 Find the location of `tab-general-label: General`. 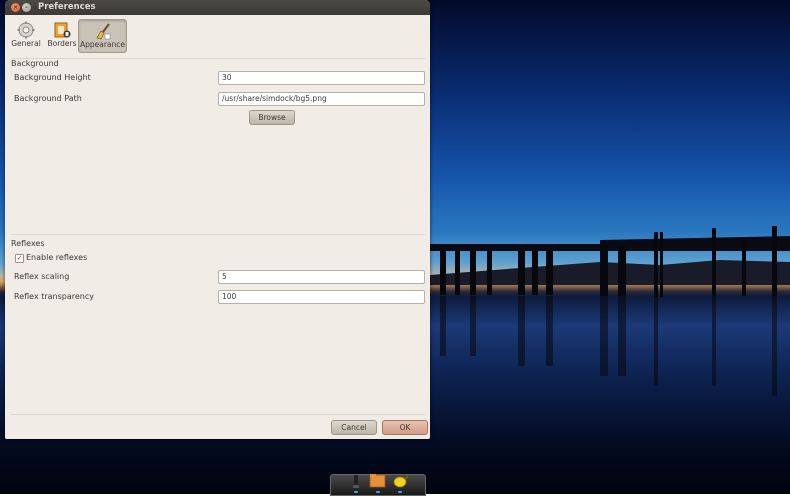

tab-general-label: General is located at coordinates (26, 43).